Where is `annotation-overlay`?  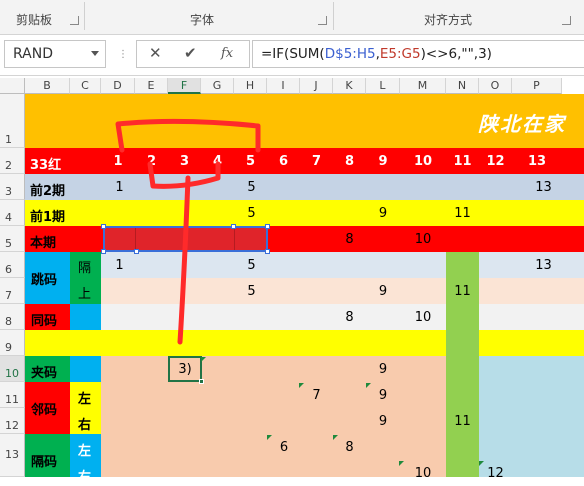
annotation-overlay is located at coordinates (188, 231).